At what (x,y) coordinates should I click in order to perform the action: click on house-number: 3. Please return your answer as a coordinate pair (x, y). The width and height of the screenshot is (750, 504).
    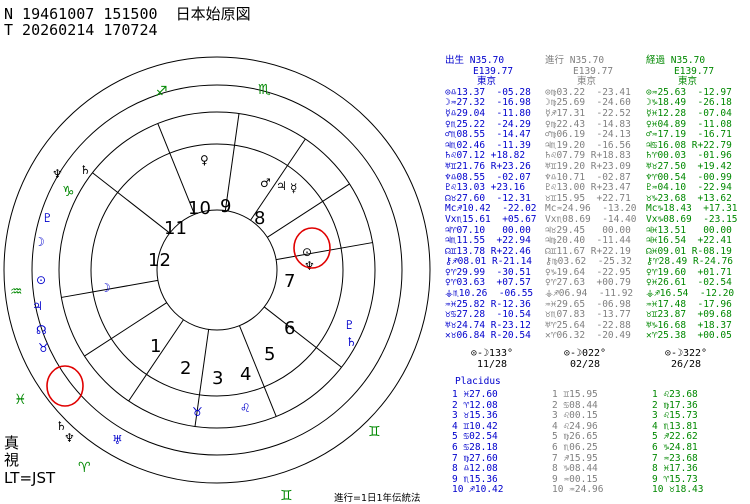
    Looking at the image, I should click on (217, 378).